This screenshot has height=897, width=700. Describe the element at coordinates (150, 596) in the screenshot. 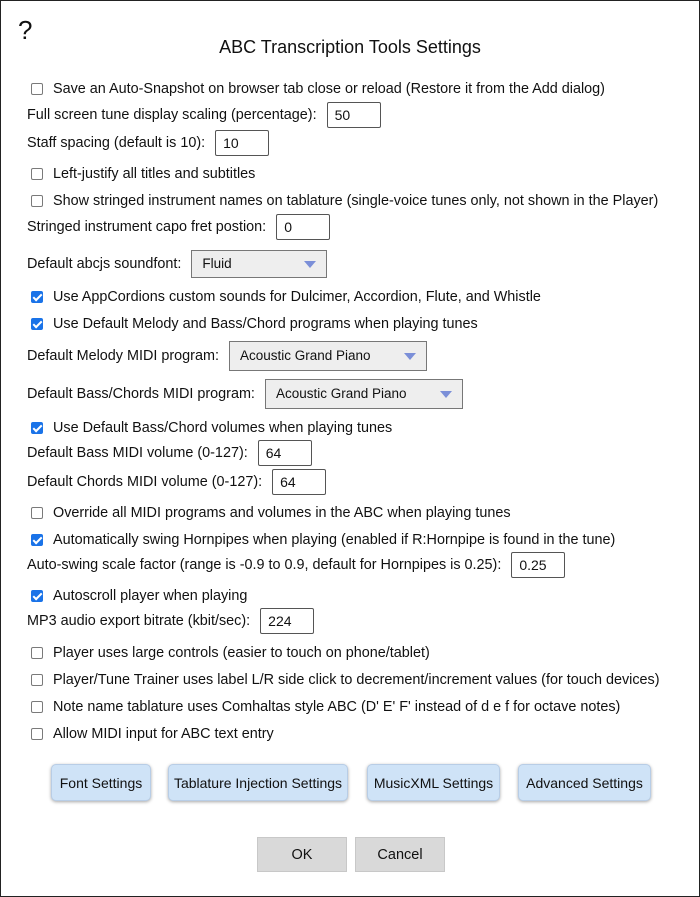

I see `autoscroll-label: Autoscroll player when playing` at that location.